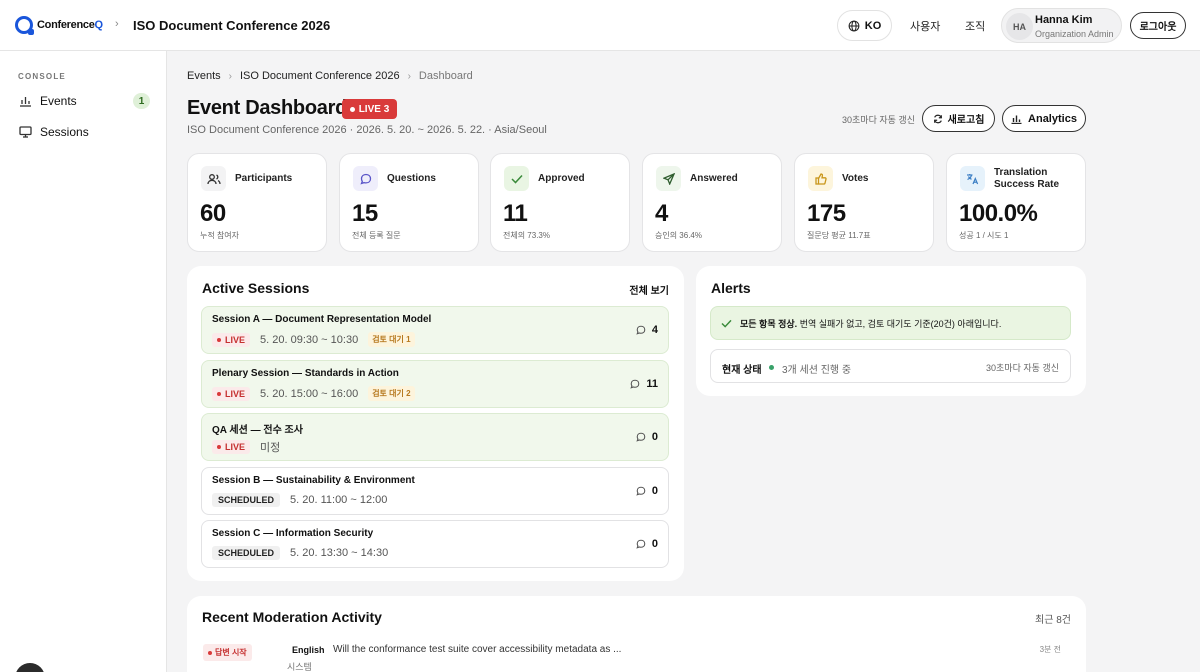 The width and height of the screenshot is (1200, 672). I want to click on stat-value: 11, so click(515, 213).